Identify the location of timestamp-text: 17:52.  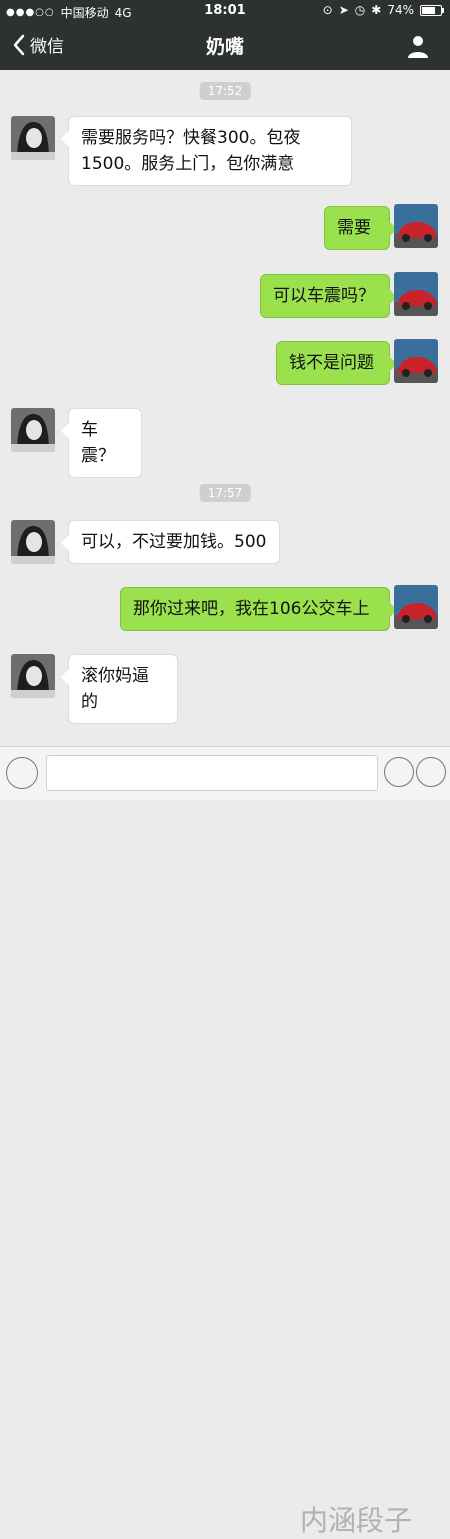
(225, 91).